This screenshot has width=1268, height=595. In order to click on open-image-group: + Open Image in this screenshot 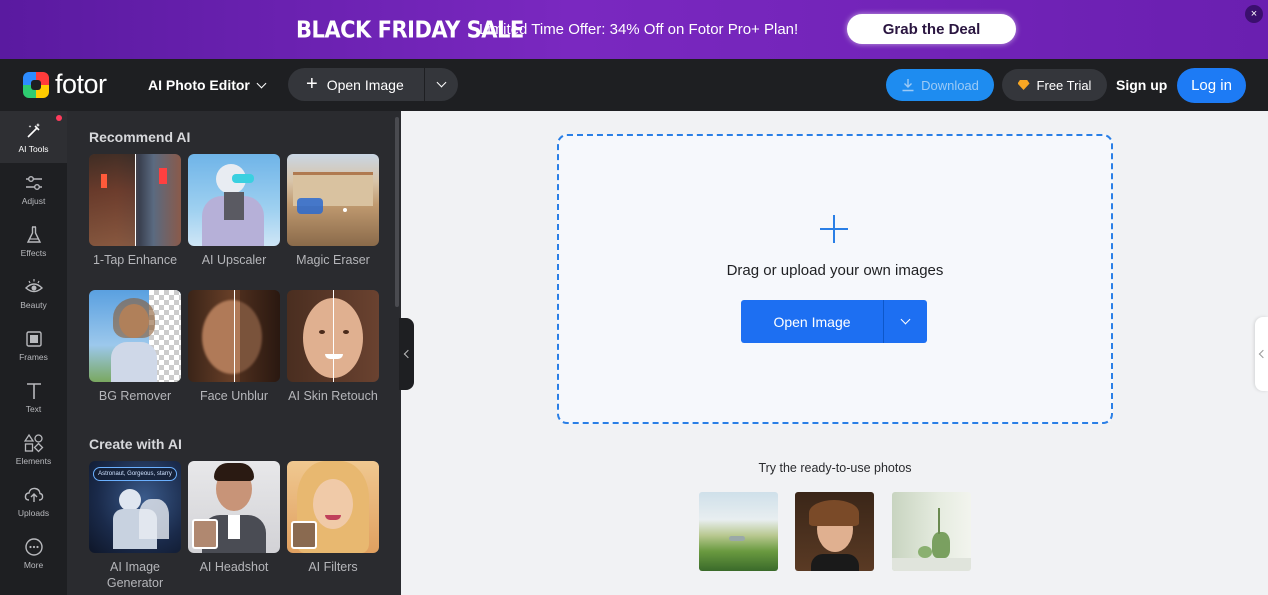, I will do `click(373, 84)`.